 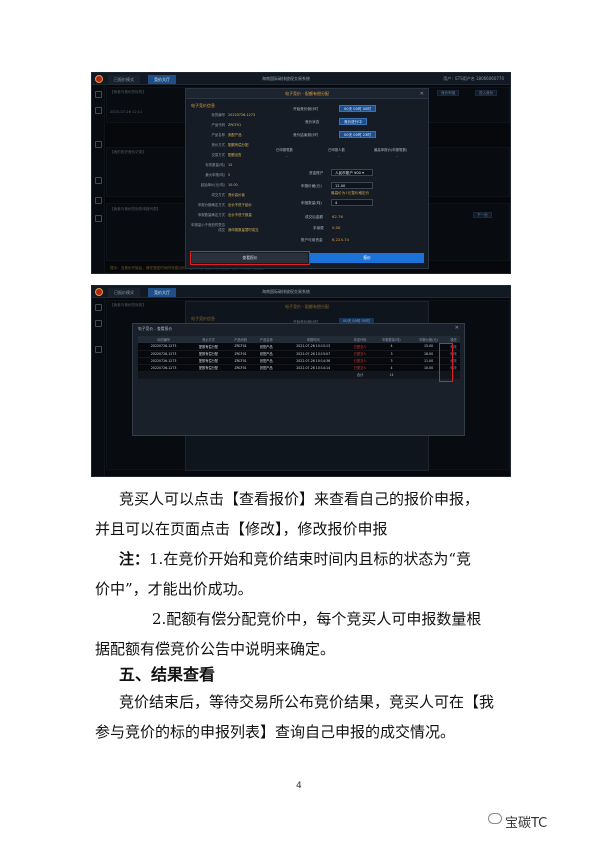 What do you see at coordinates (298, 328) in the screenshot?
I see `view-quotes-header: 电子竞价 - 查看报价 ✕` at bounding box center [298, 328].